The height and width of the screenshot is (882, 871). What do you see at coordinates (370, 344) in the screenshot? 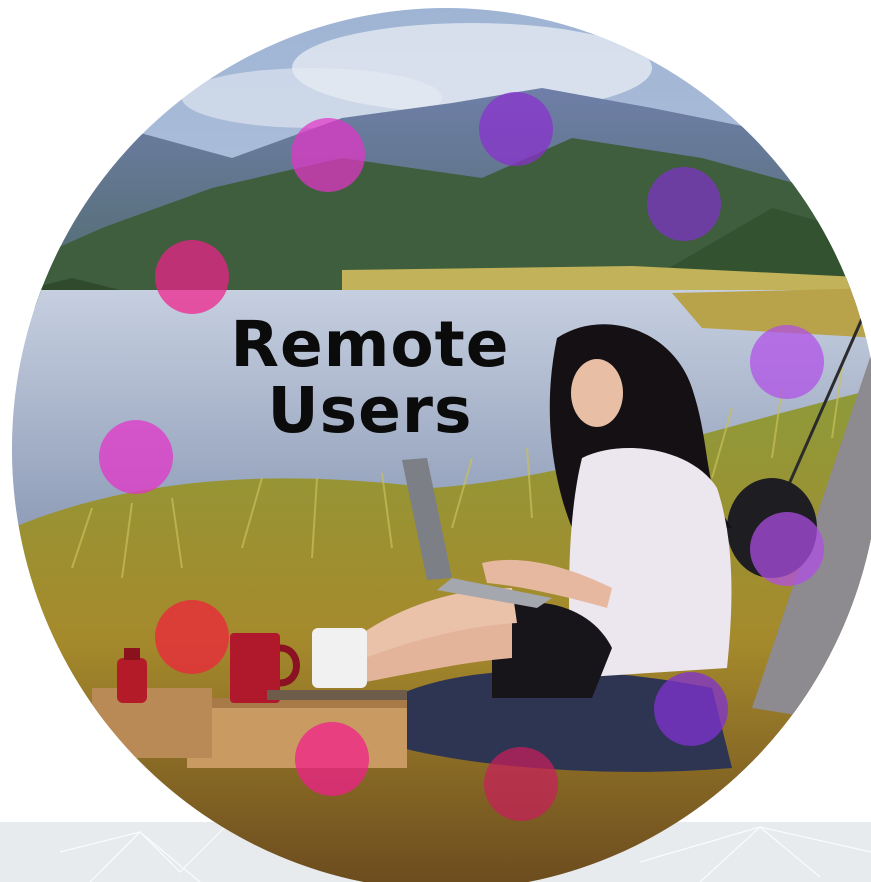
I see `title-line-1: Remote` at bounding box center [370, 344].